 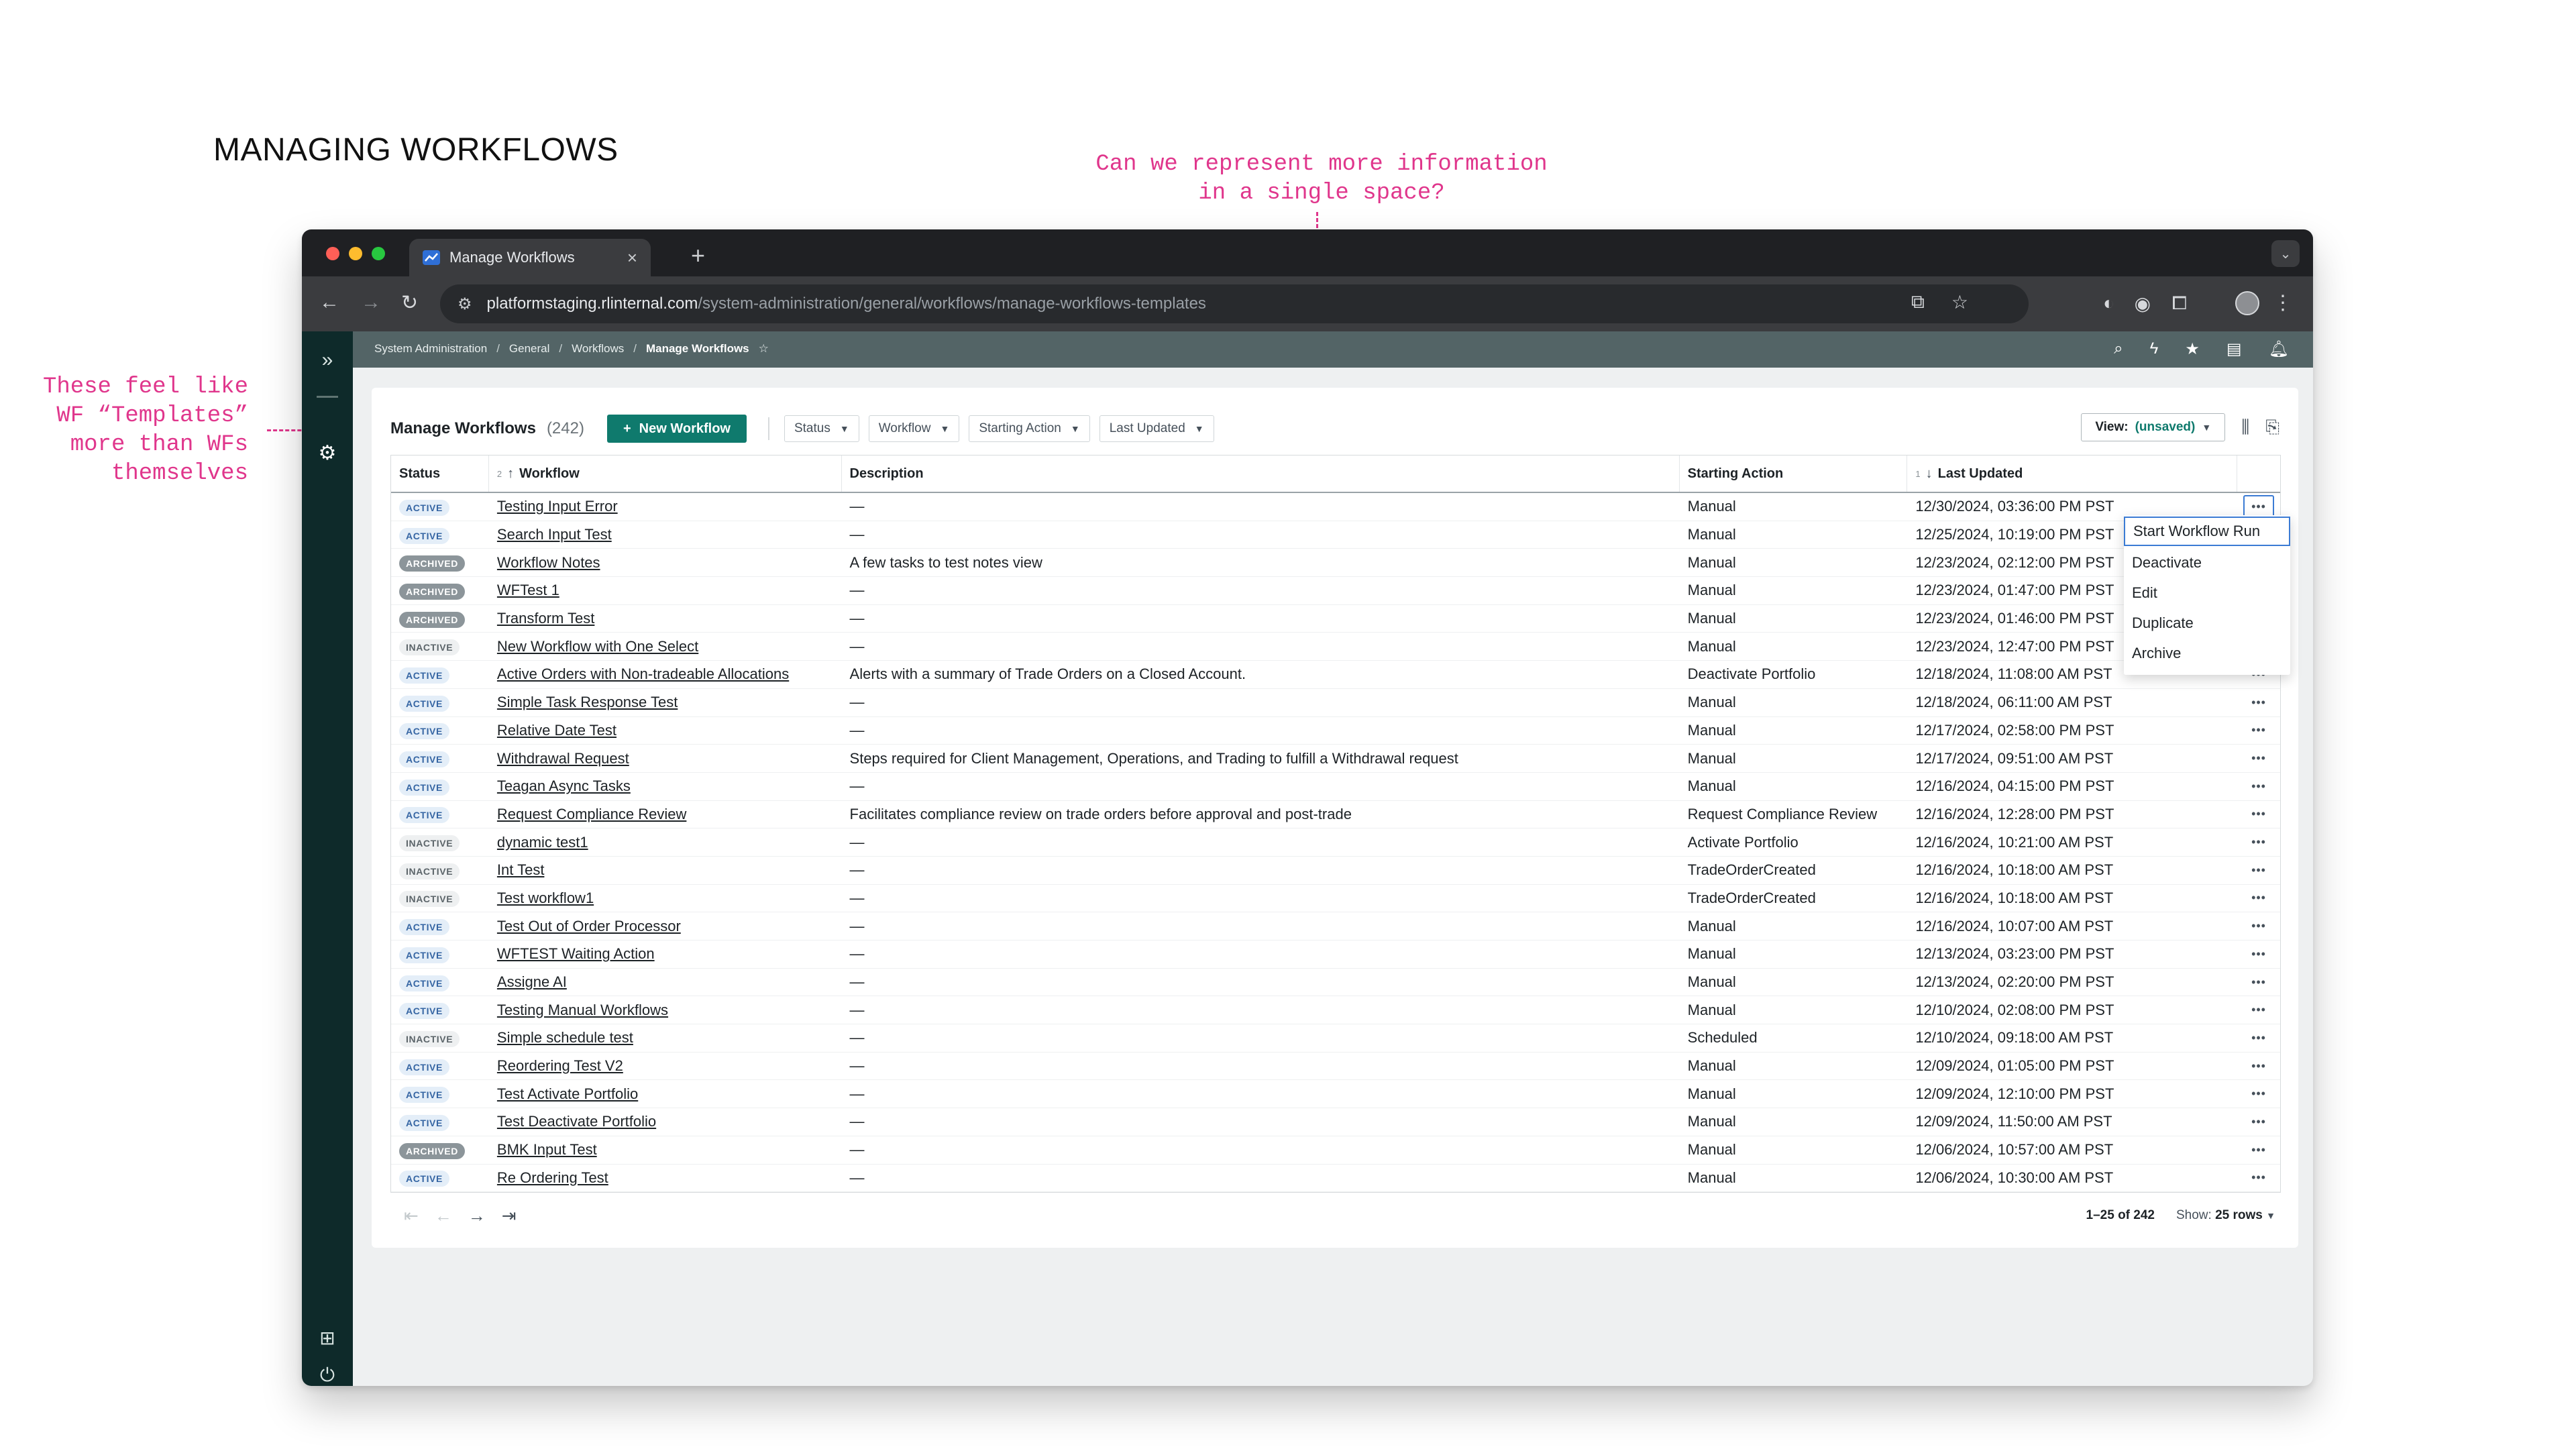 I want to click on workflow-link: Transform Test, so click(x=545, y=618).